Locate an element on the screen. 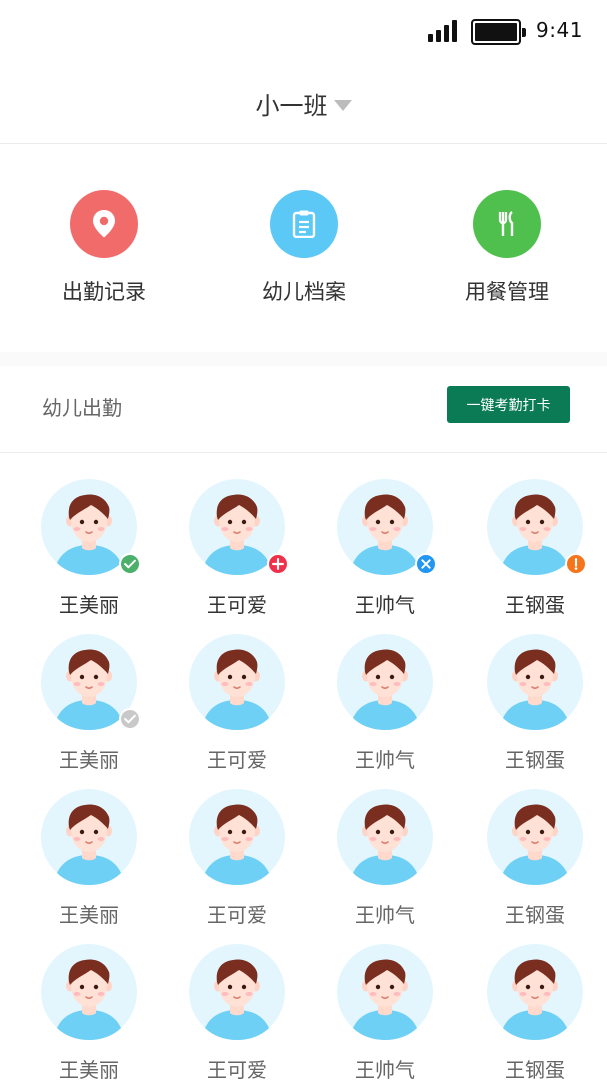 This screenshot has width=607, height=1080. status-bar: 9:41 is located at coordinates (303, 32).